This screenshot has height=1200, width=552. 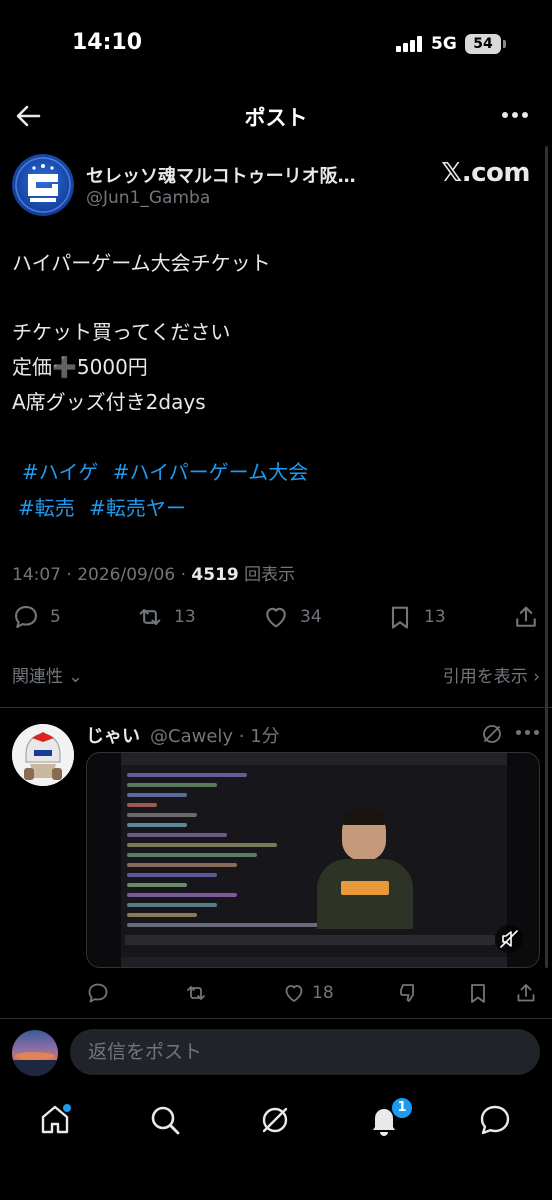 What do you see at coordinates (165, 1120) in the screenshot?
I see `search-icon` at bounding box center [165, 1120].